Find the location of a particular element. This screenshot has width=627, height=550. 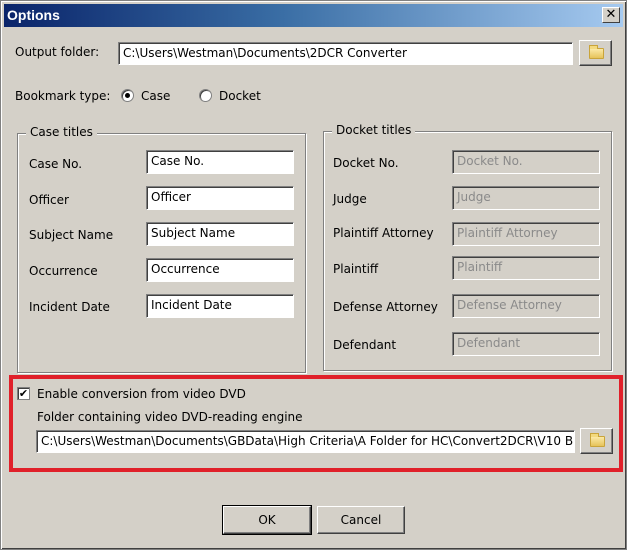

subject-name-input: Subject Name is located at coordinates (220, 234).